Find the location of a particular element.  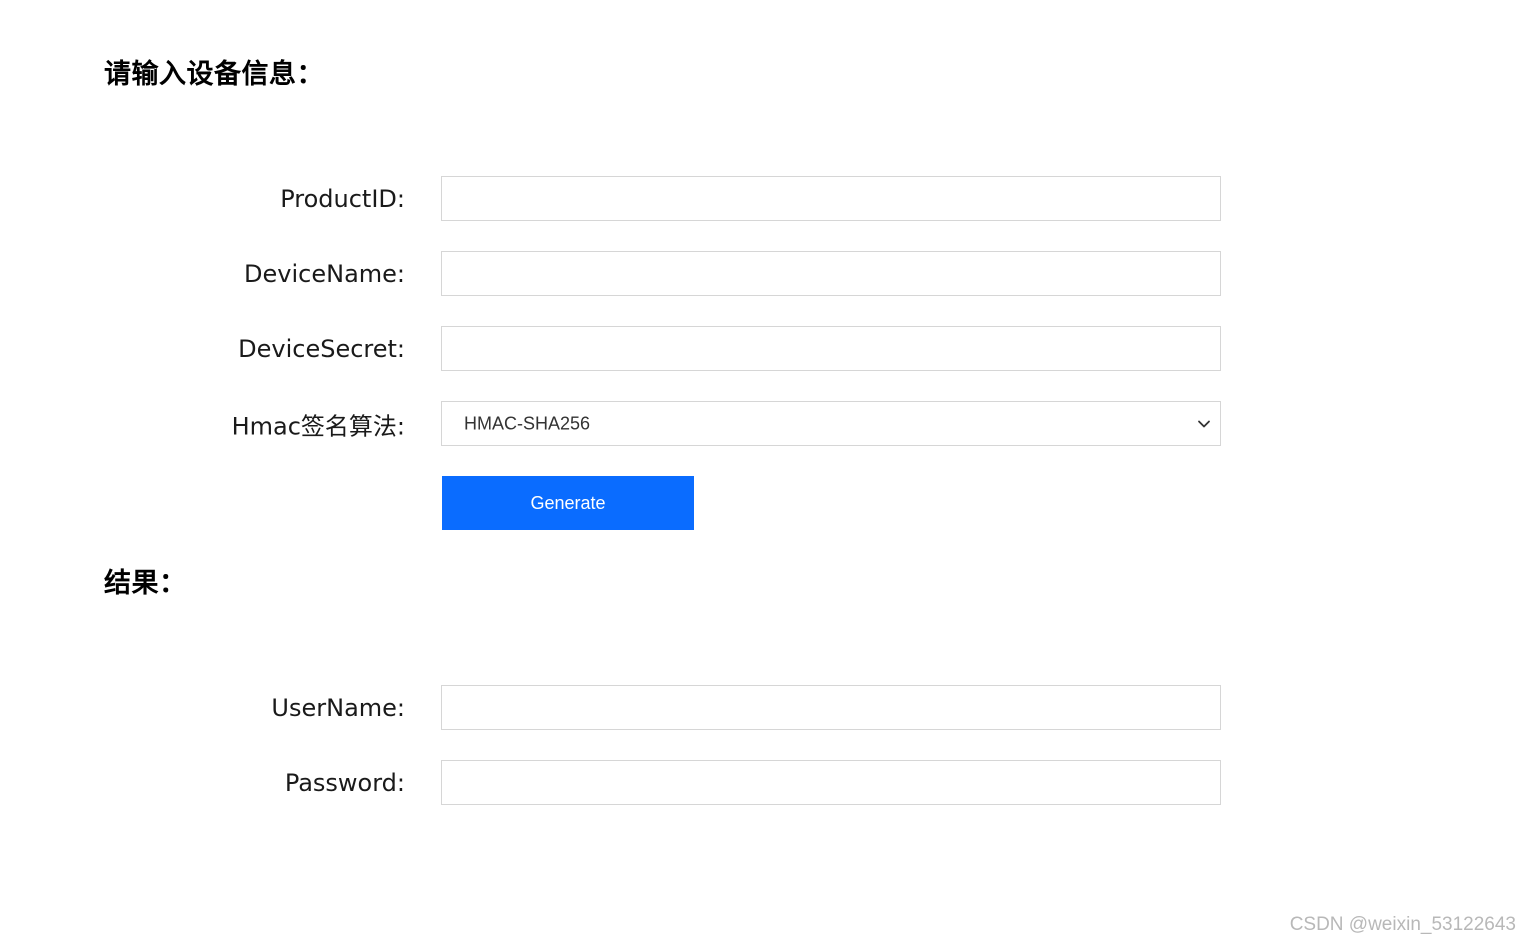

device-name-input is located at coordinates (831, 273).